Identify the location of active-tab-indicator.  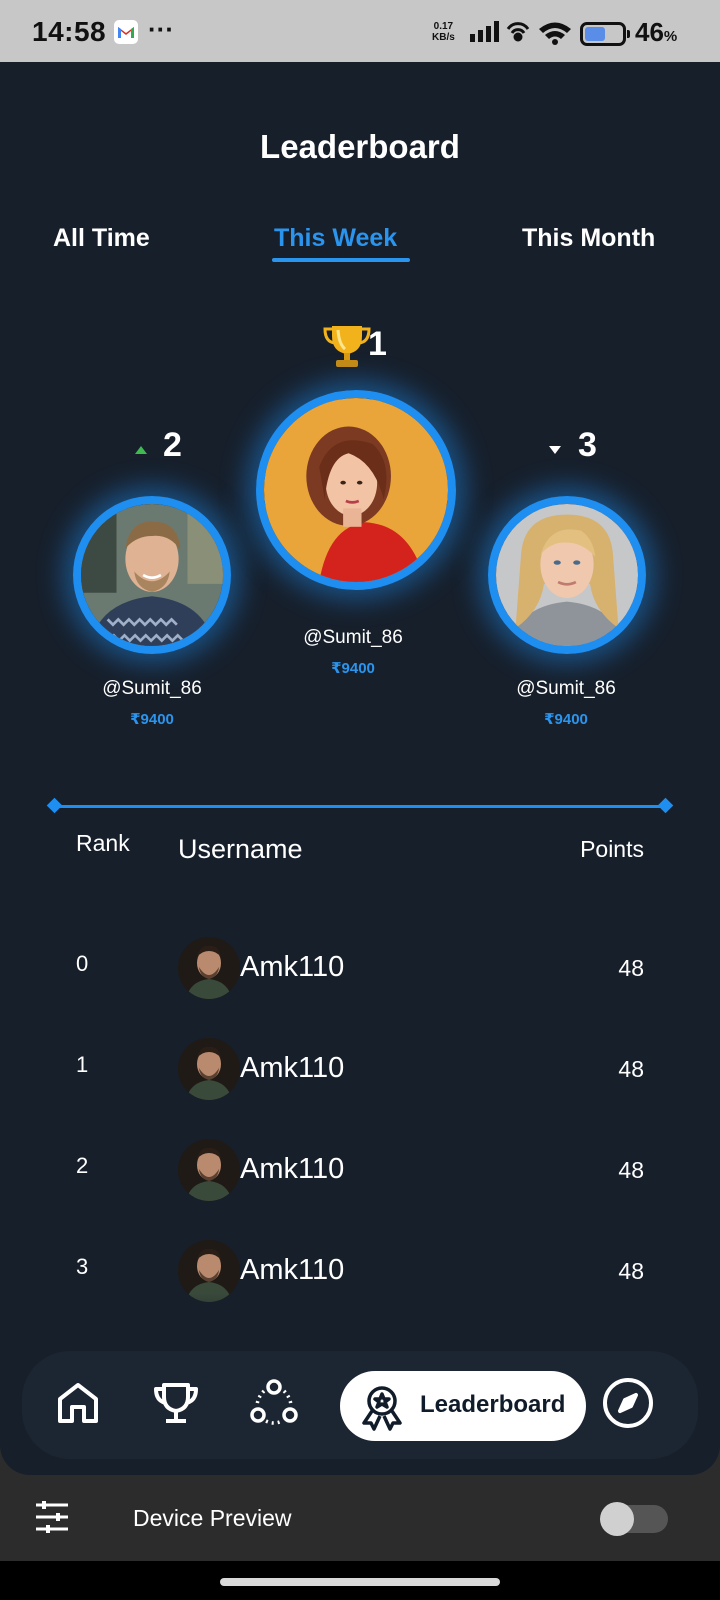
(341, 260).